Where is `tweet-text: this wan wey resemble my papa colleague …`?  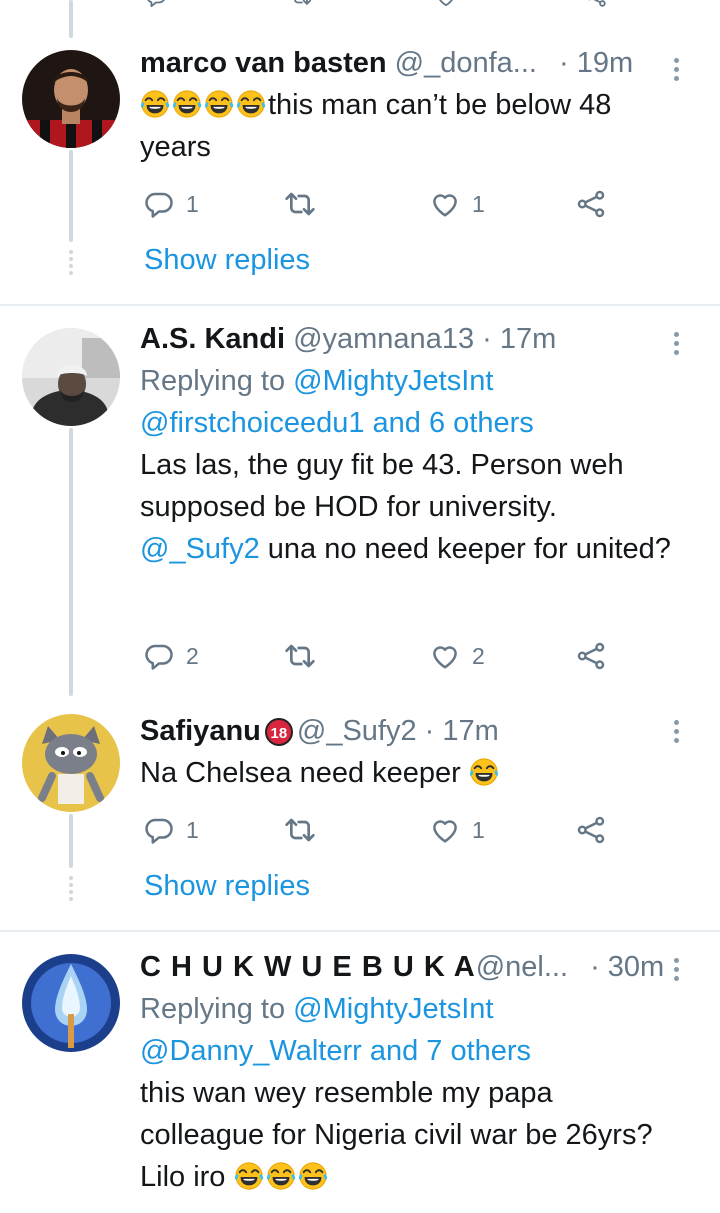
tweet-text: this wan wey resemble my papa colleague … is located at coordinates (410, 1135).